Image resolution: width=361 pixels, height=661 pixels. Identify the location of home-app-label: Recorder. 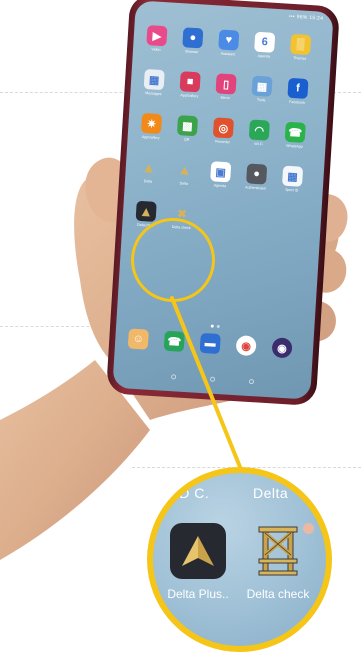
(223, 142).